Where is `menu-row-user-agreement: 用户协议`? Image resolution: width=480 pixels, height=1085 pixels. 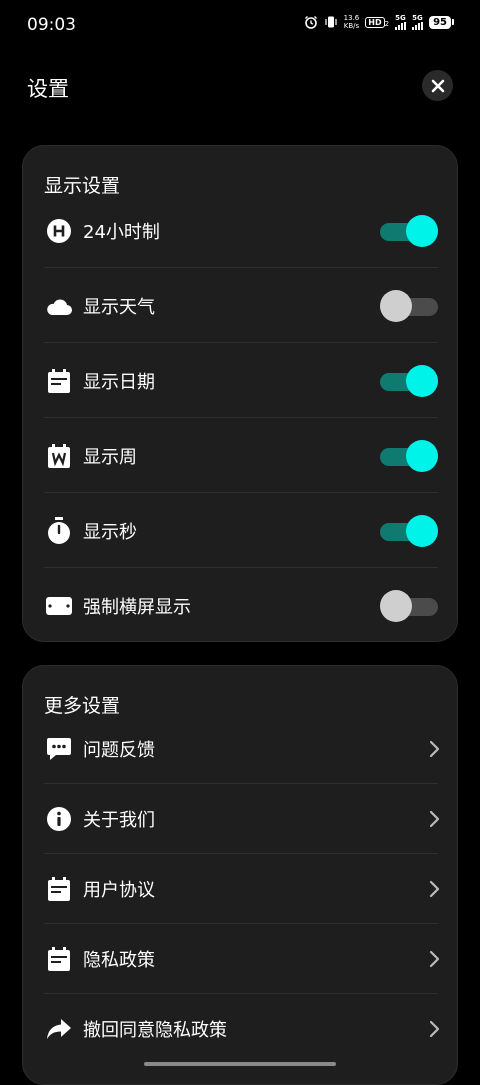 menu-row-user-agreement: 用户协议 is located at coordinates (241, 889).